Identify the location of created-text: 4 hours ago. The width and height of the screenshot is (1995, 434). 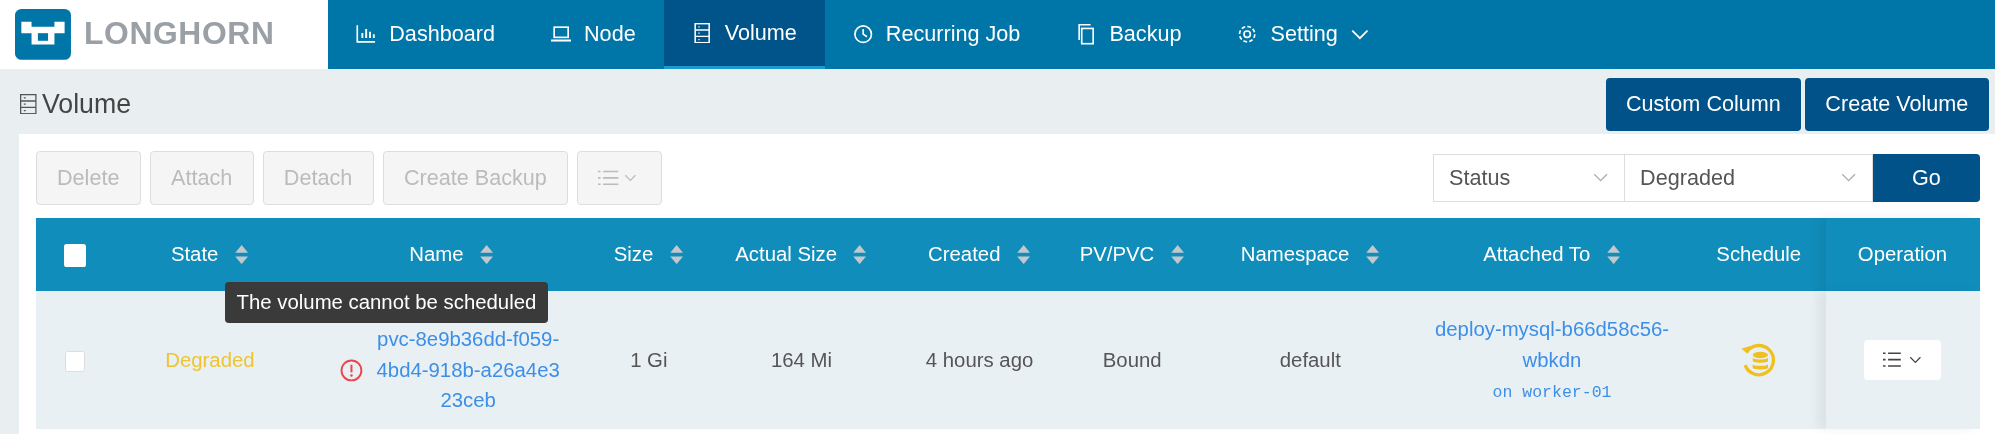
(979, 359).